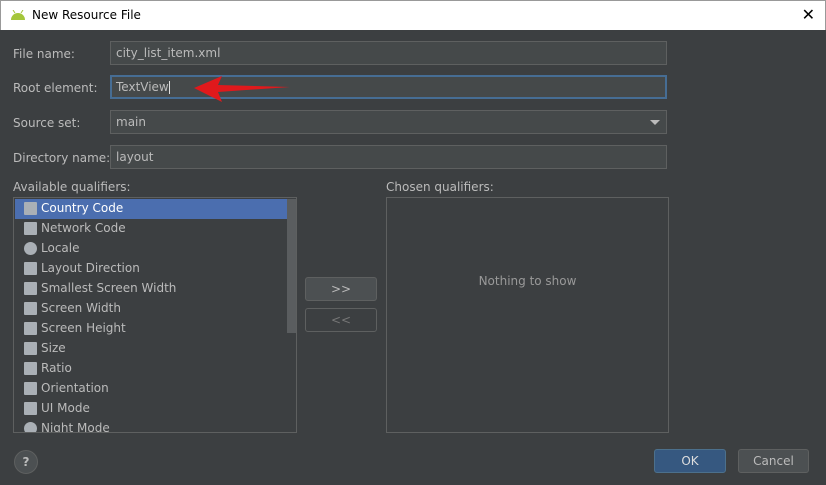 This screenshot has width=826, height=485. Describe the element at coordinates (83, 228) in the screenshot. I see `qualifier-label: Network Code` at that location.